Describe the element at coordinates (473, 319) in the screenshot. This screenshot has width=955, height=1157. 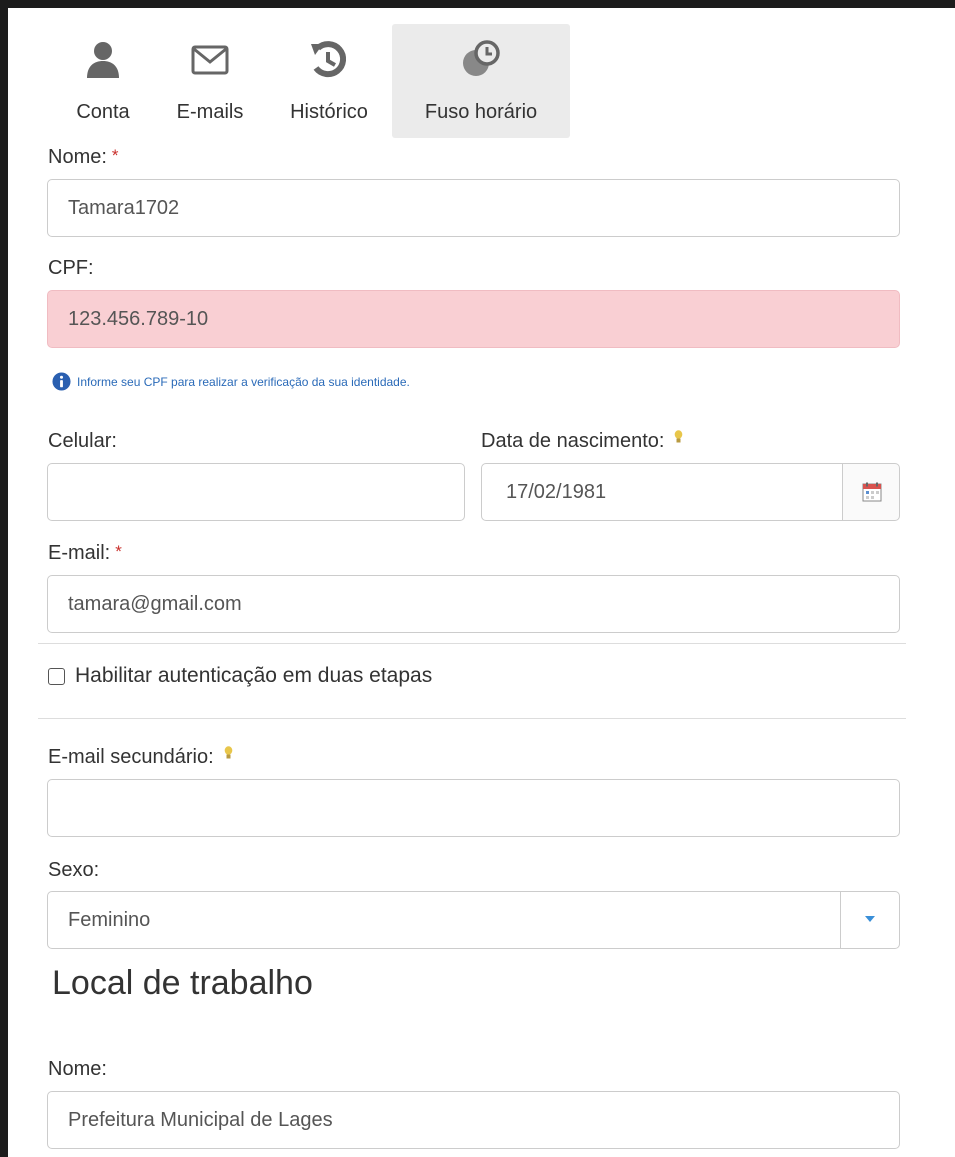
I see `cpf-input: 123.456.789-10` at that location.